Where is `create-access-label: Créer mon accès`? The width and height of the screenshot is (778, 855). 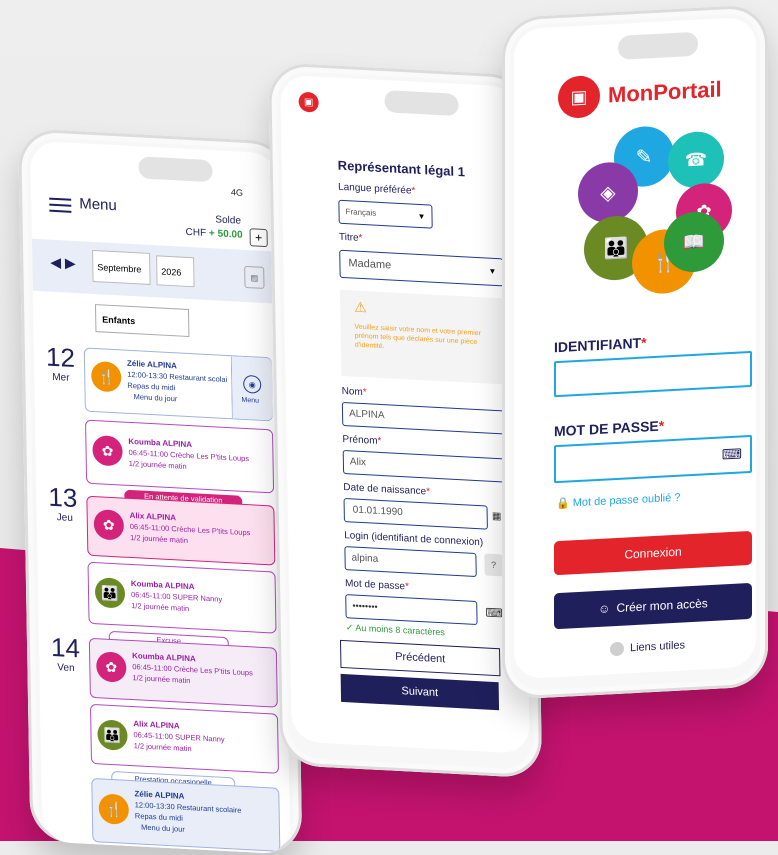 create-access-label: Créer mon accès is located at coordinates (662, 606).